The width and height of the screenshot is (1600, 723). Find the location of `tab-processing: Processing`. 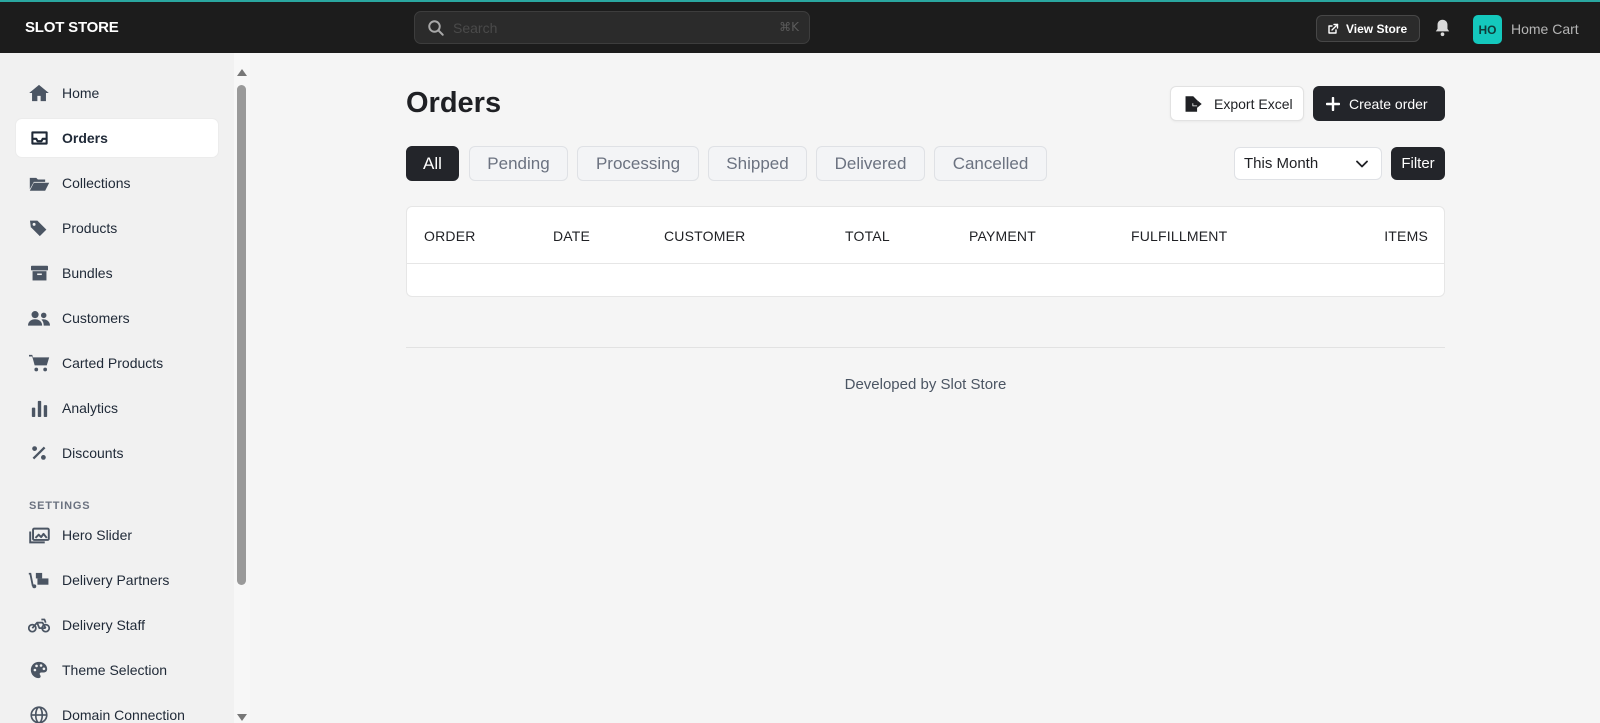

tab-processing: Processing is located at coordinates (638, 163).